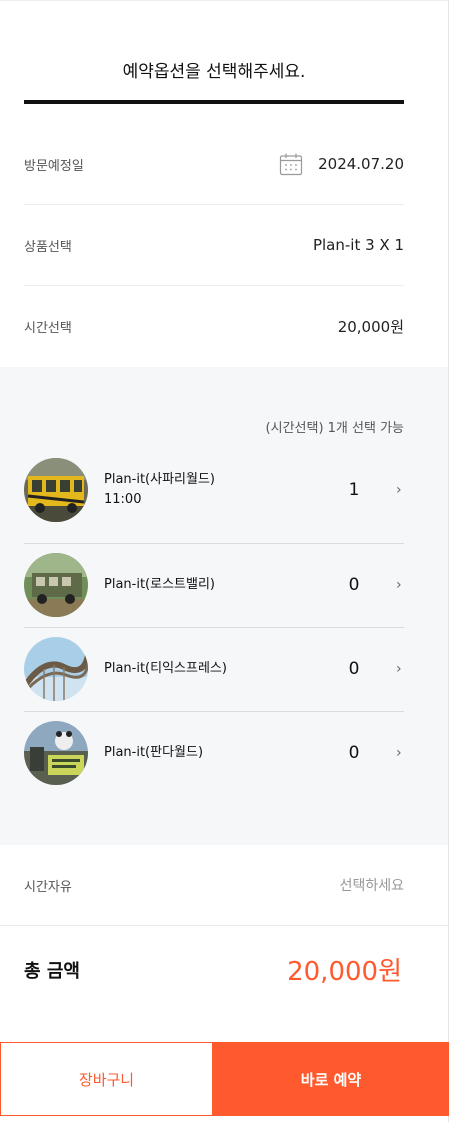 The image size is (468, 1122). What do you see at coordinates (214, 490) in the screenshot?
I see `list-item: Plan-it(사파리월드) 11:00 1 ›` at bounding box center [214, 490].